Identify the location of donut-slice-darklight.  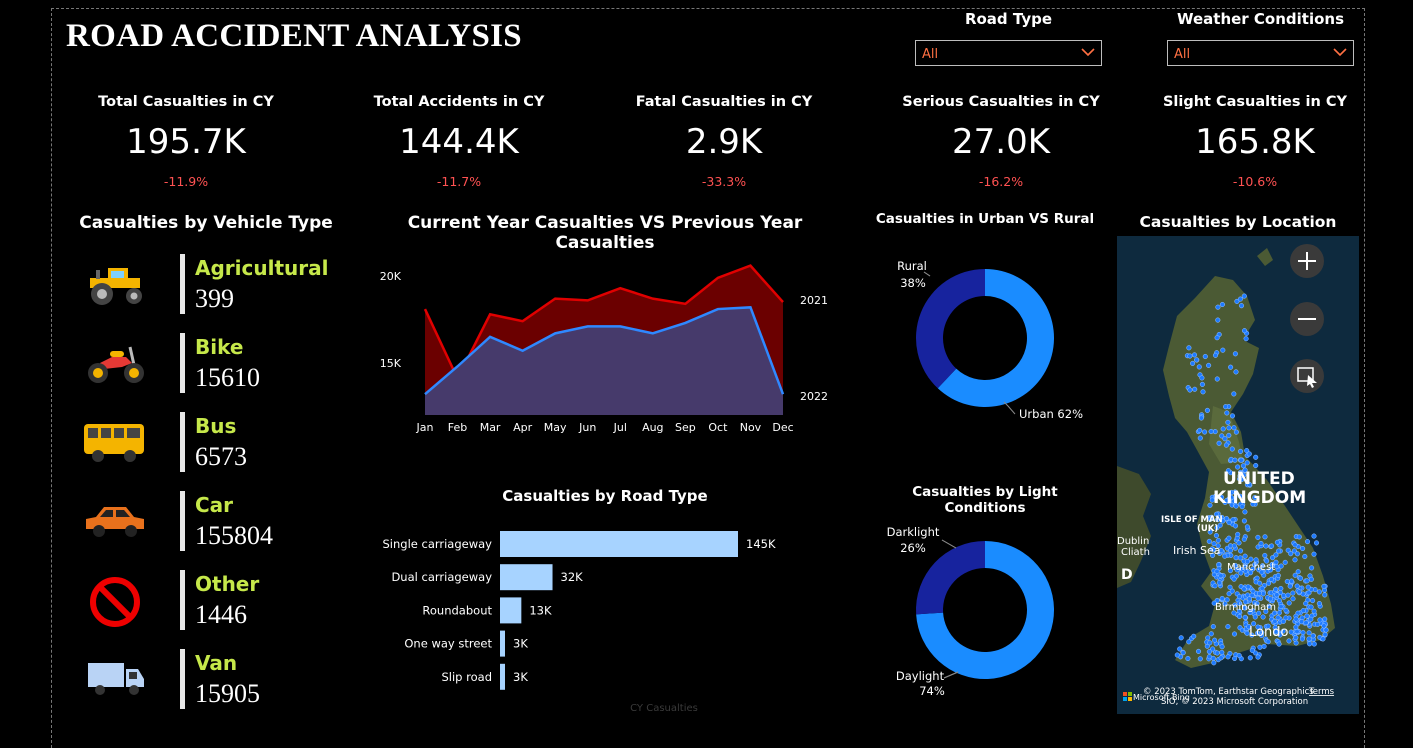
(950, 578).